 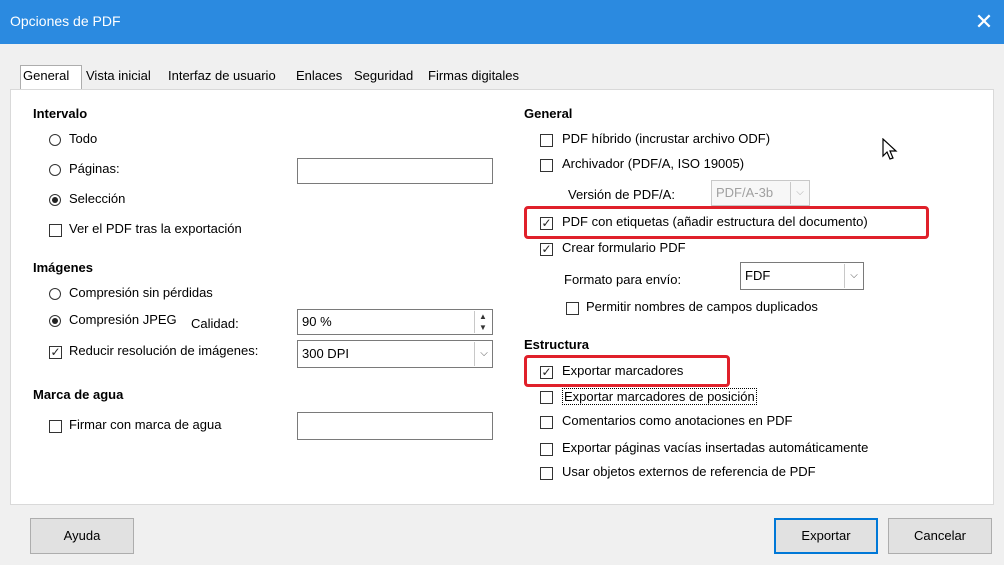 What do you see at coordinates (395, 322) in the screenshot?
I see `calidad-input: 90 %` at bounding box center [395, 322].